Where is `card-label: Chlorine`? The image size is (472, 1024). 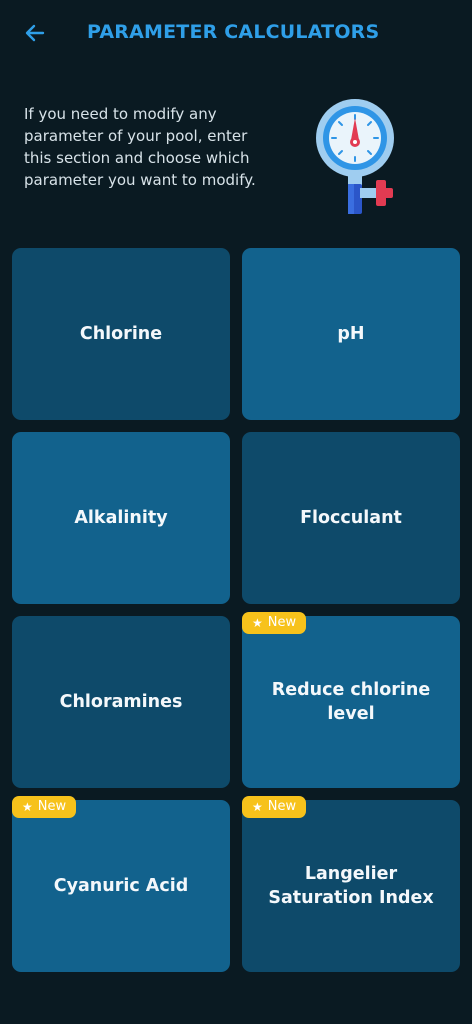 card-label: Chlorine is located at coordinates (121, 334).